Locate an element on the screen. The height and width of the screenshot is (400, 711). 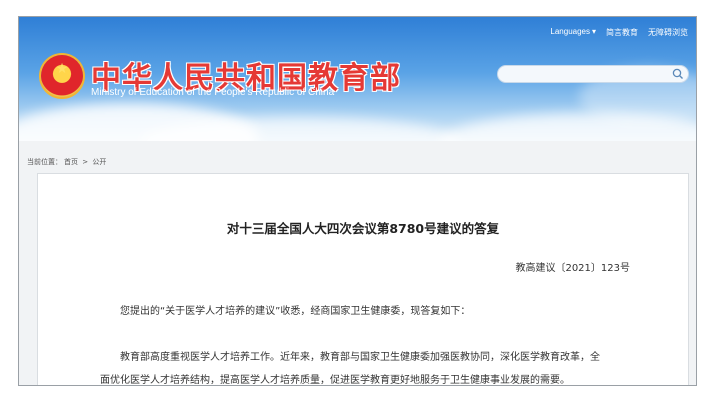
breadcrumb-home-link: 首页 is located at coordinates (71, 162).